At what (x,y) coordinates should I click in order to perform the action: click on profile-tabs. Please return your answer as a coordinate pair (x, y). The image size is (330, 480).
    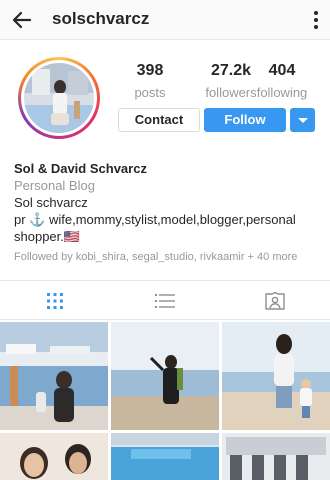
    Looking at the image, I should click on (165, 300).